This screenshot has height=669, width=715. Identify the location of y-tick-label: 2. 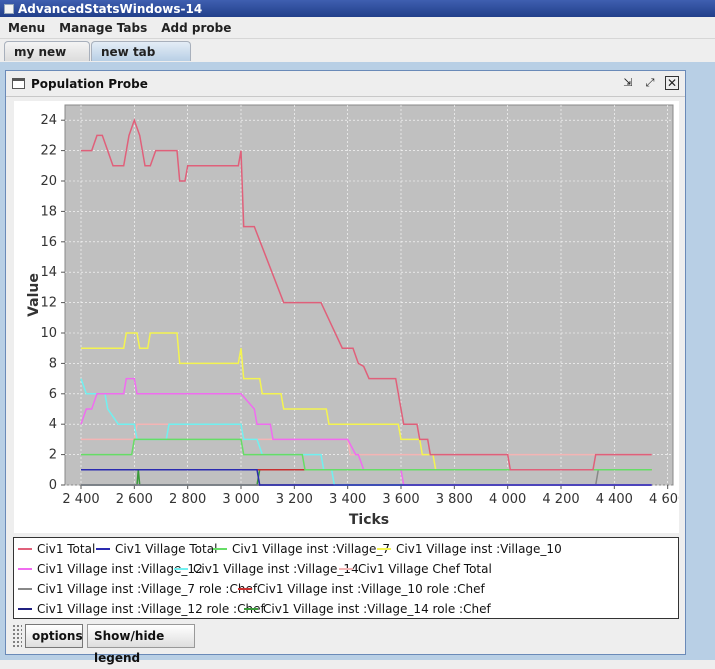
(53, 455).